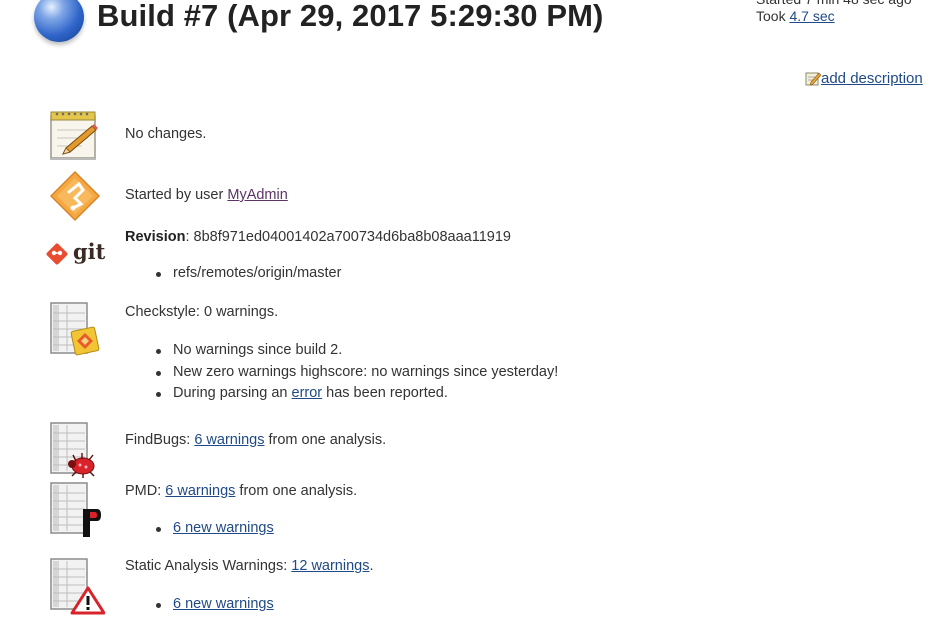  I want to click on add-description-link: add description, so click(864, 78).